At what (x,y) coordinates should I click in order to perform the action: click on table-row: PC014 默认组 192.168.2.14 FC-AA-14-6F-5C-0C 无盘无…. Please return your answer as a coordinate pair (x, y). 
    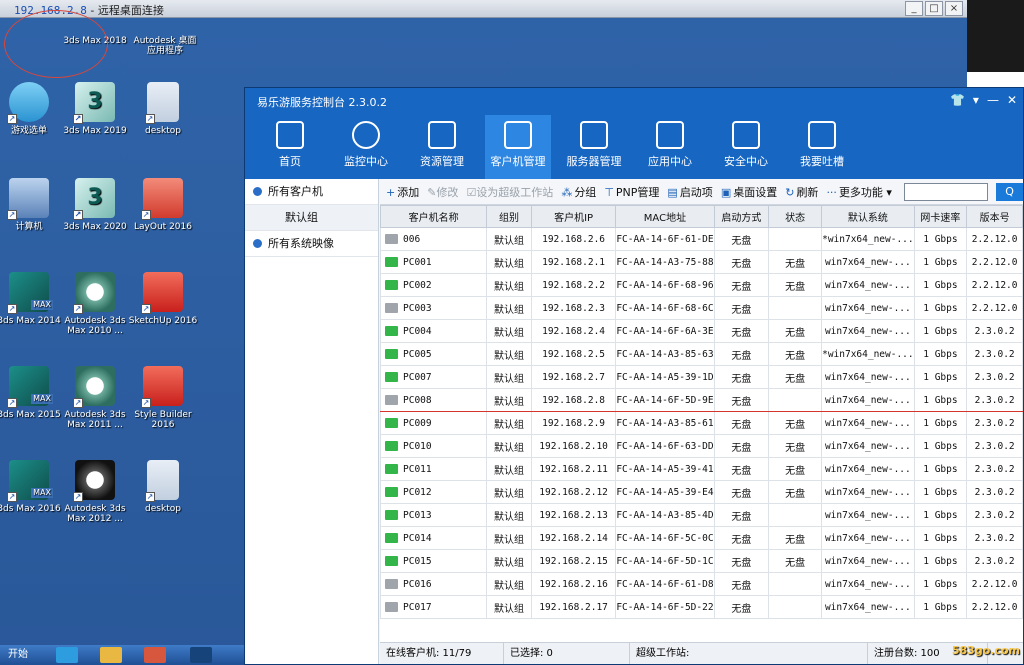
    Looking at the image, I should click on (701, 538).